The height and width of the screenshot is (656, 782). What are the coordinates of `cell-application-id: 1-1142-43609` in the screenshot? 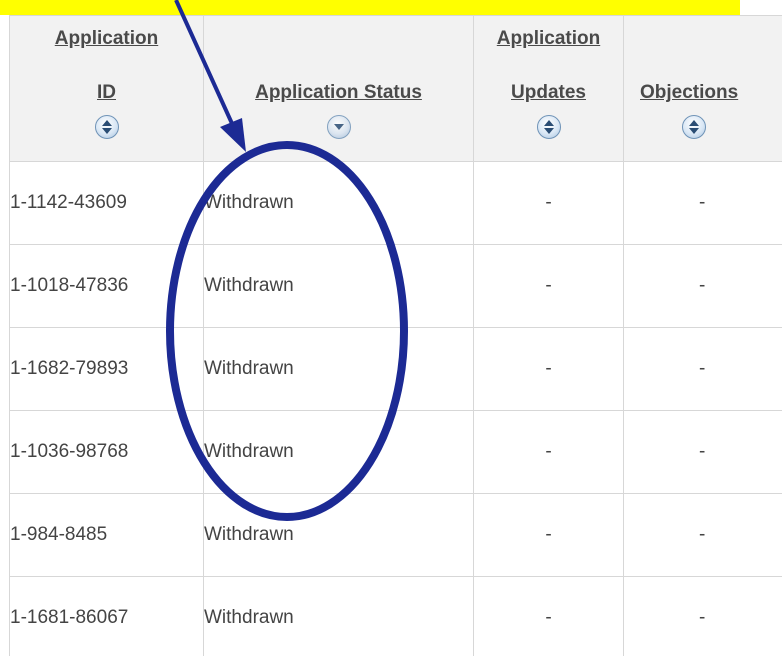 It's located at (106, 203).